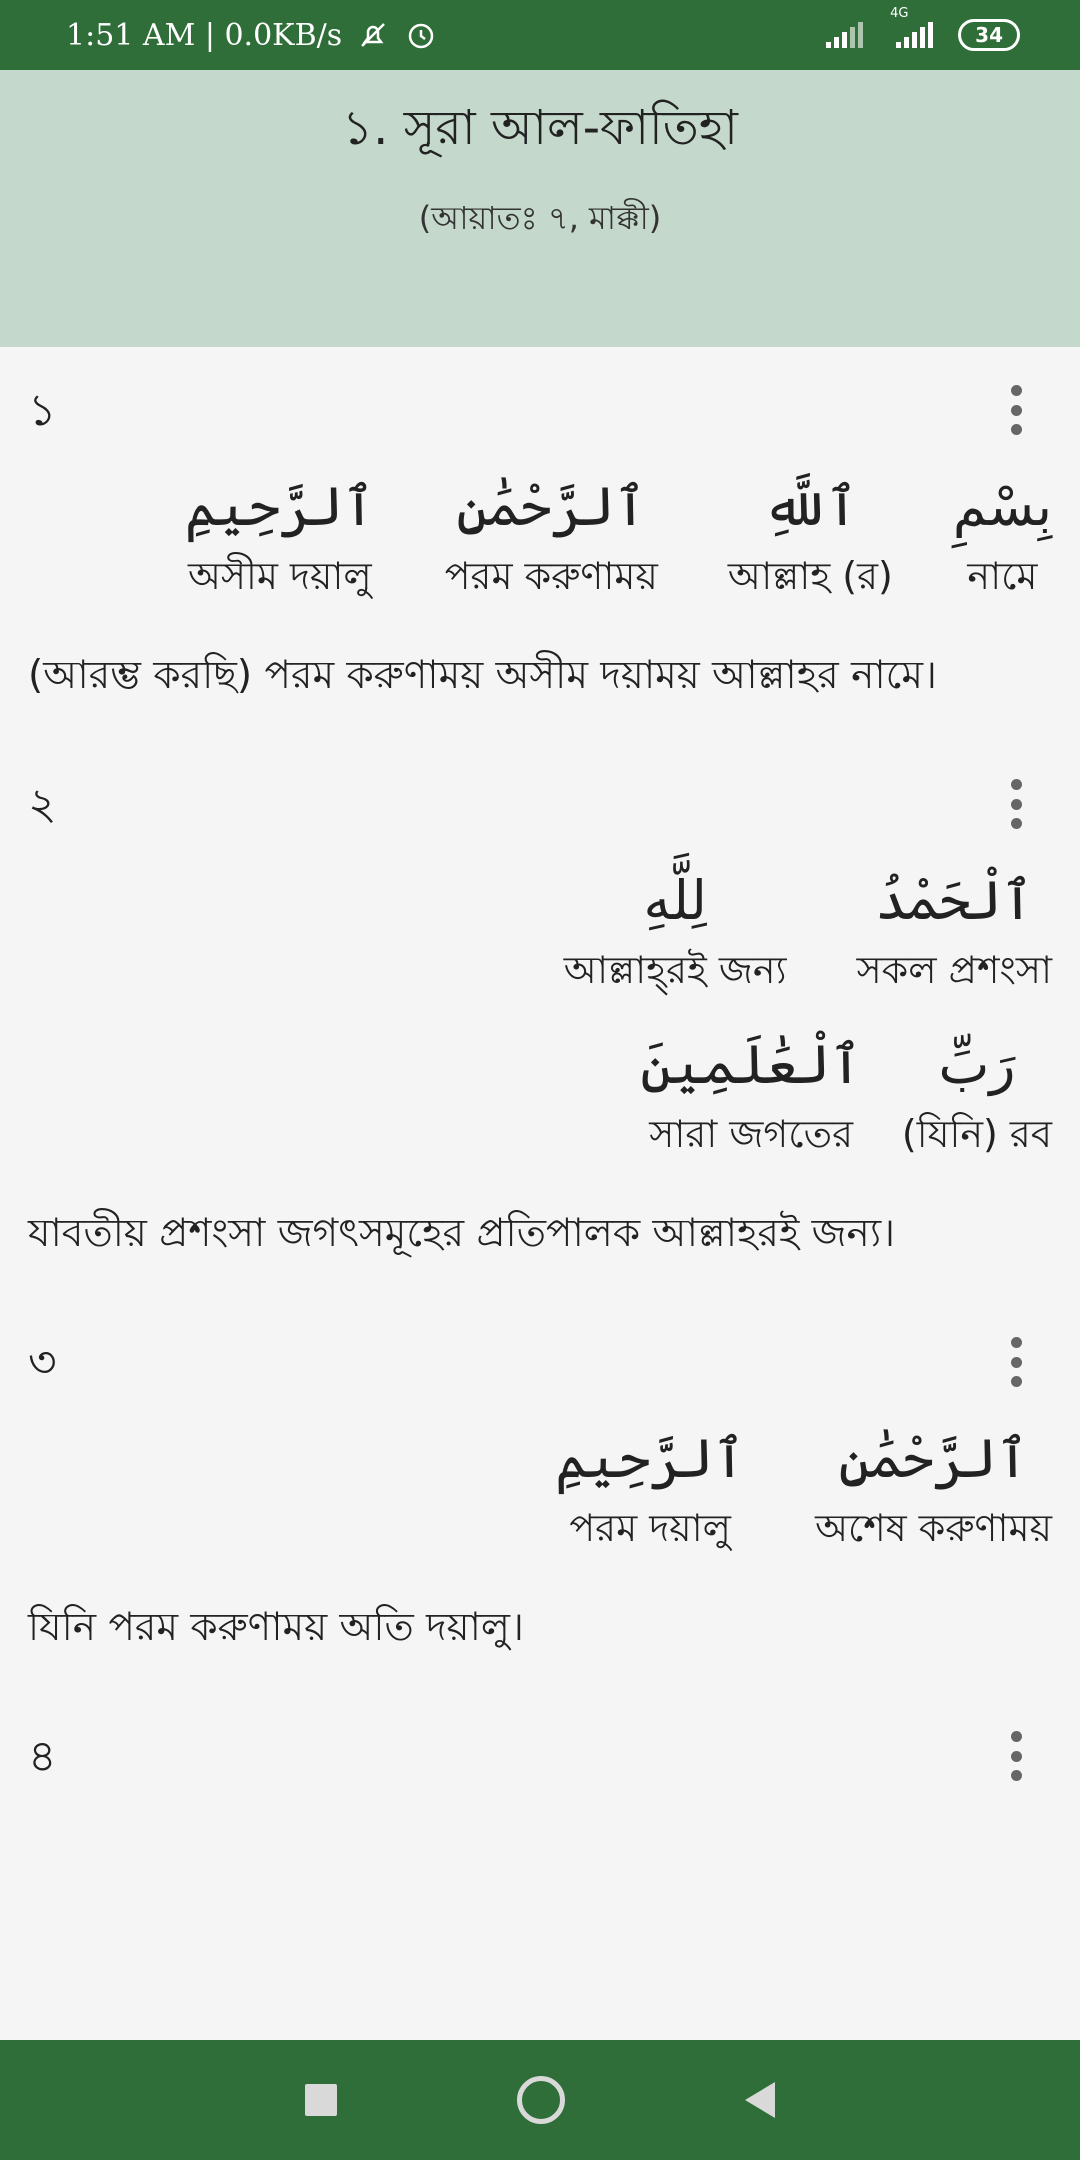 Image resolution: width=1080 pixels, height=2160 pixels. I want to click on word-meaning: আল্লাহ্‌রই জন্য, so click(675, 970).